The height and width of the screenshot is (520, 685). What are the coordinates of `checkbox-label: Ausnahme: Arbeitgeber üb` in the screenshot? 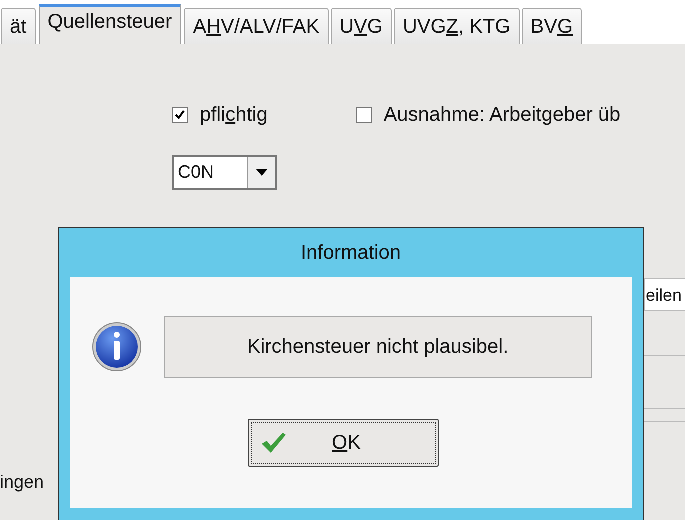 It's located at (502, 115).